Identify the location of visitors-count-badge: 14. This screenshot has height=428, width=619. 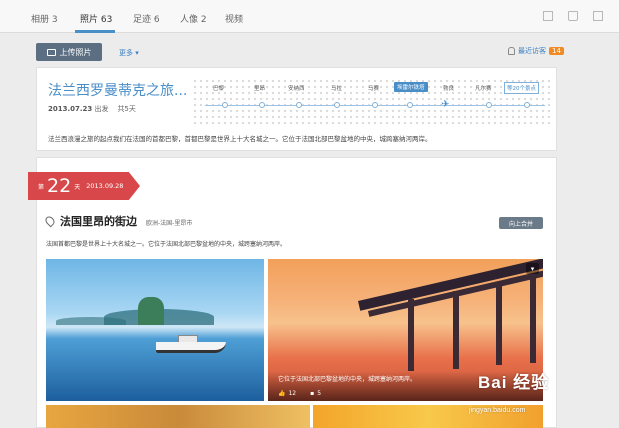
(556, 51).